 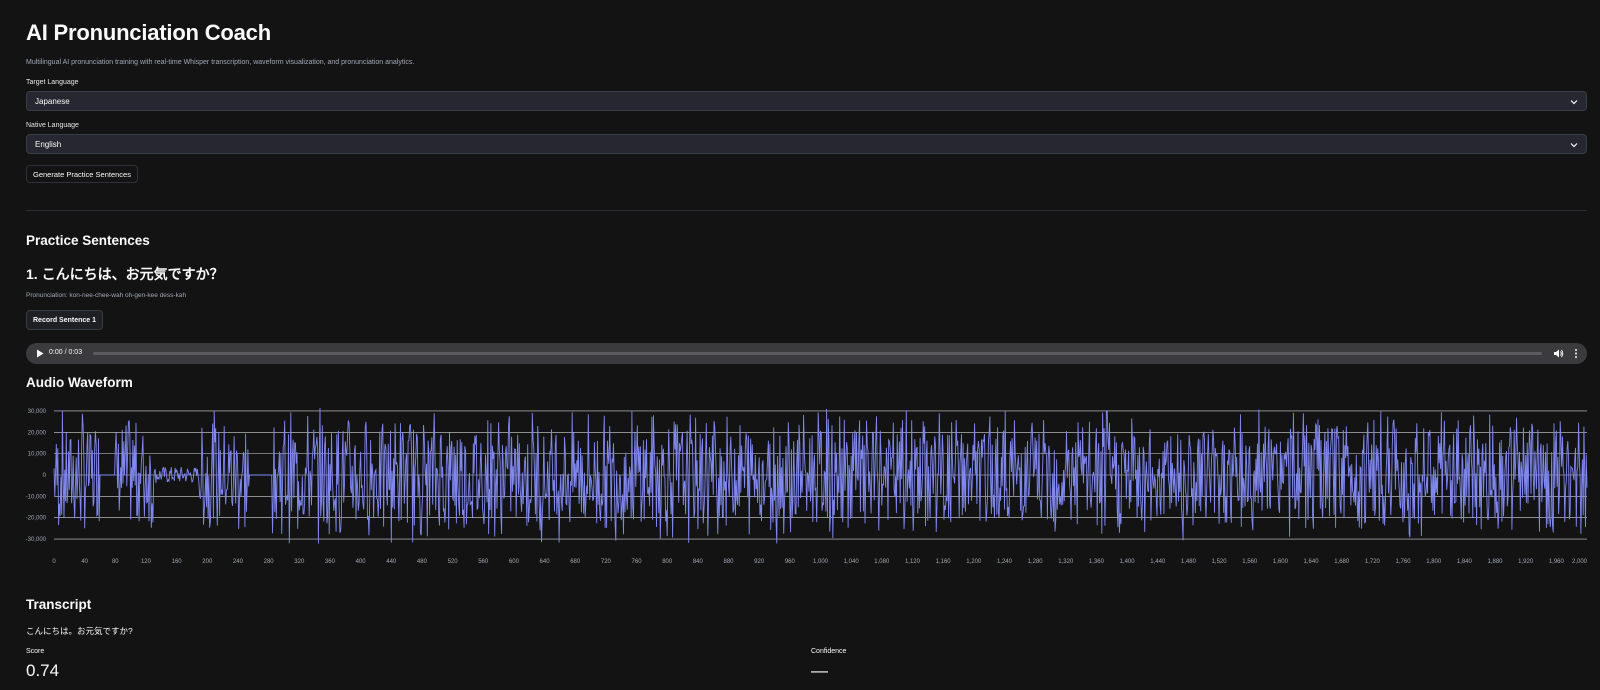 What do you see at coordinates (148, 32) in the screenshot?
I see `page-title: AI Pronunciation Coach` at bounding box center [148, 32].